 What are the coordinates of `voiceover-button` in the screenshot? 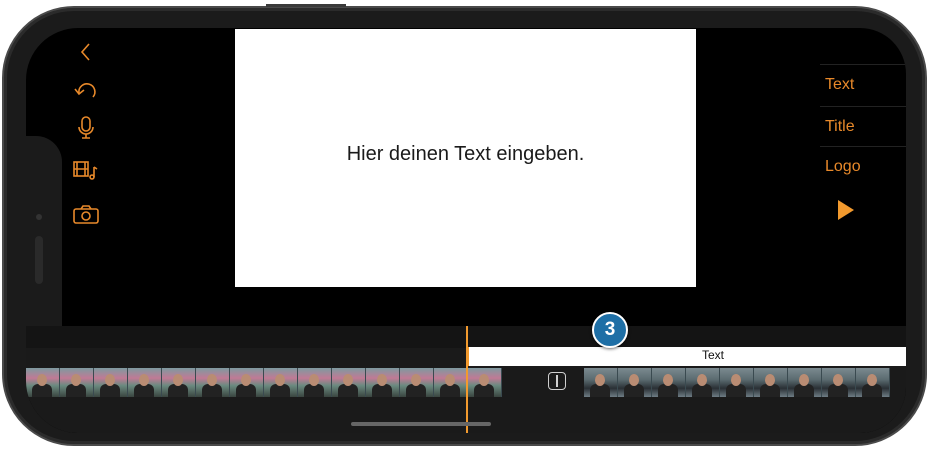 It's located at (86, 128).